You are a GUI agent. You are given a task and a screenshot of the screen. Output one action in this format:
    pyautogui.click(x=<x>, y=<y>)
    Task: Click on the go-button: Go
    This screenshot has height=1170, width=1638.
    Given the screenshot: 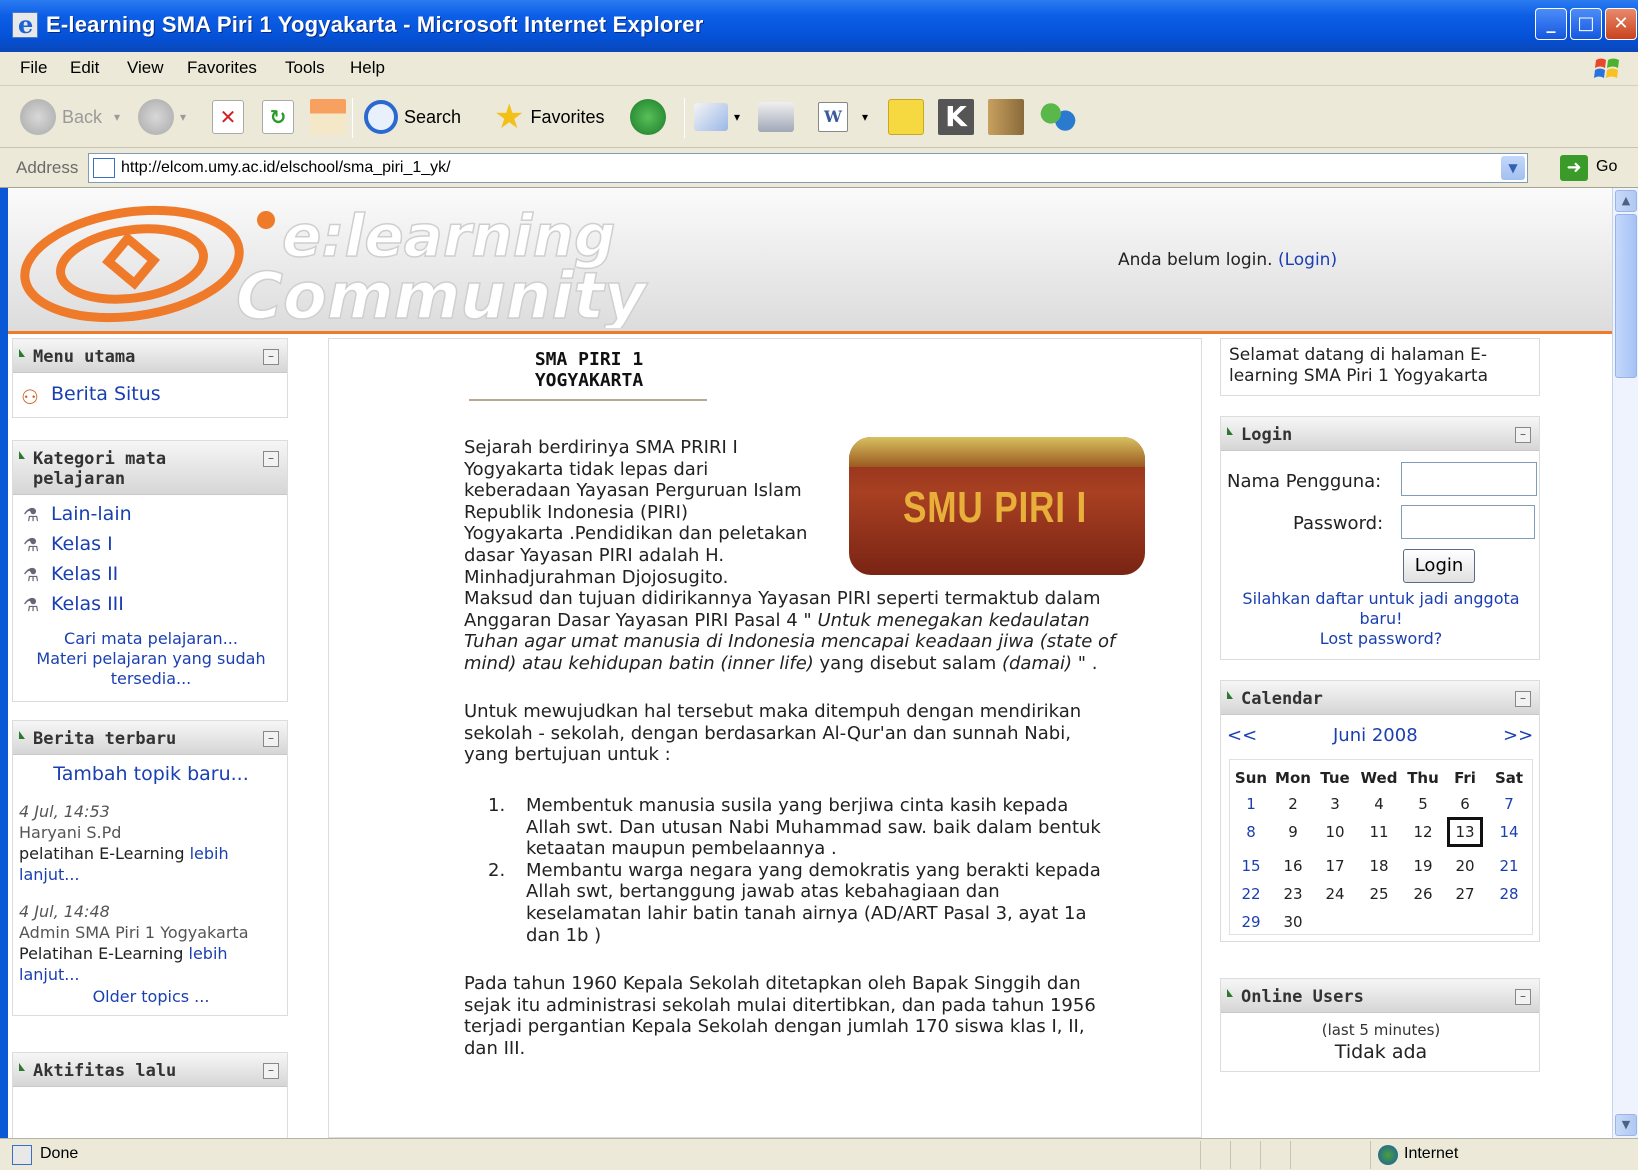 What is the action you would take?
    pyautogui.click(x=1606, y=167)
    